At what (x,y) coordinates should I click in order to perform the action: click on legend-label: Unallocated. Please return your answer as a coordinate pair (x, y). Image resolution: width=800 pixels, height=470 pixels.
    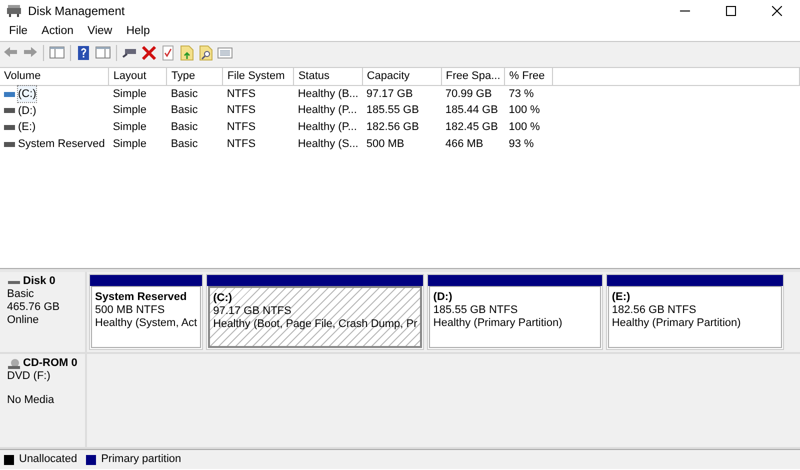
    Looking at the image, I should click on (48, 460).